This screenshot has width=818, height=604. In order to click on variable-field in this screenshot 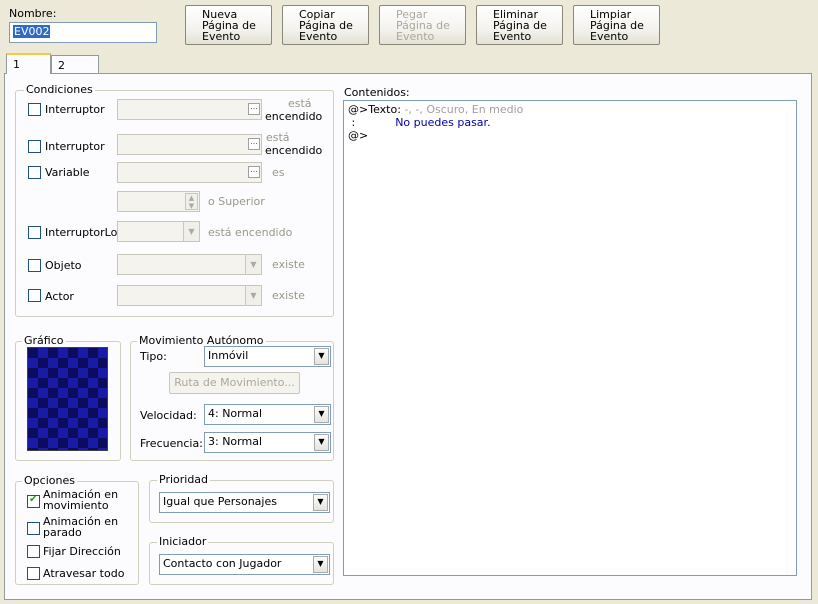, I will do `click(189, 172)`.